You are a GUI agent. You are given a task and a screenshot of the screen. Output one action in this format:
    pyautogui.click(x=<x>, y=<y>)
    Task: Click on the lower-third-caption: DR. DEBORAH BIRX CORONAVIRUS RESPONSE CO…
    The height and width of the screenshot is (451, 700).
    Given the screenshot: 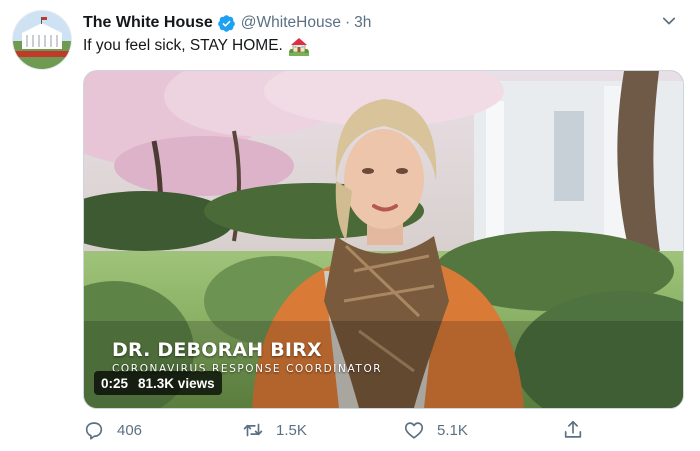 What is the action you would take?
    pyautogui.click(x=247, y=357)
    